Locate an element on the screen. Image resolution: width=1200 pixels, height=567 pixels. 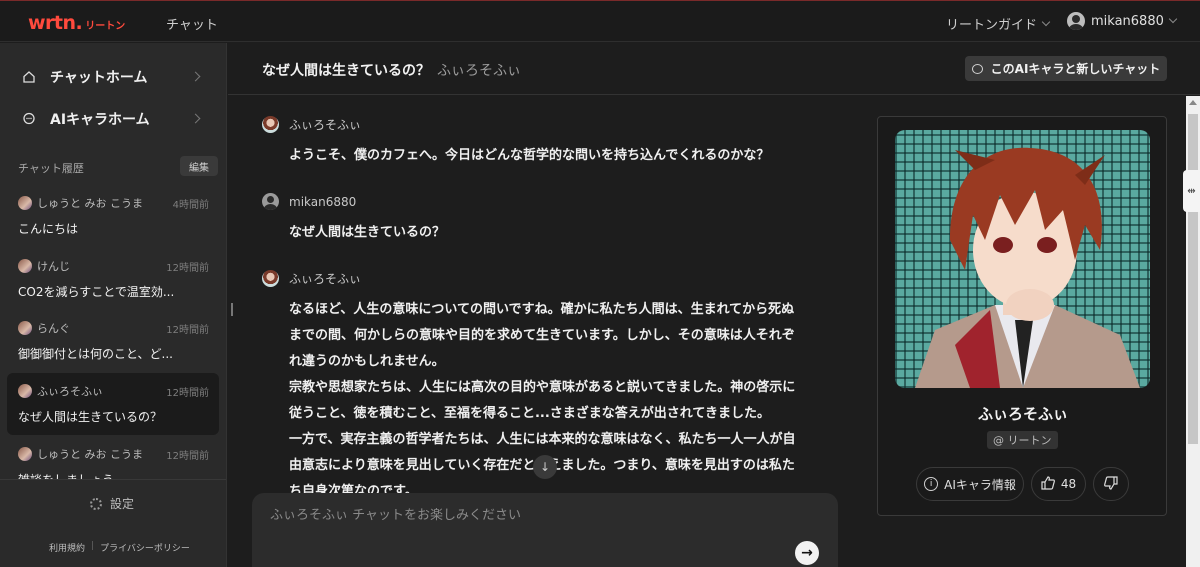
resize-handle is located at coordinates (232, 309).